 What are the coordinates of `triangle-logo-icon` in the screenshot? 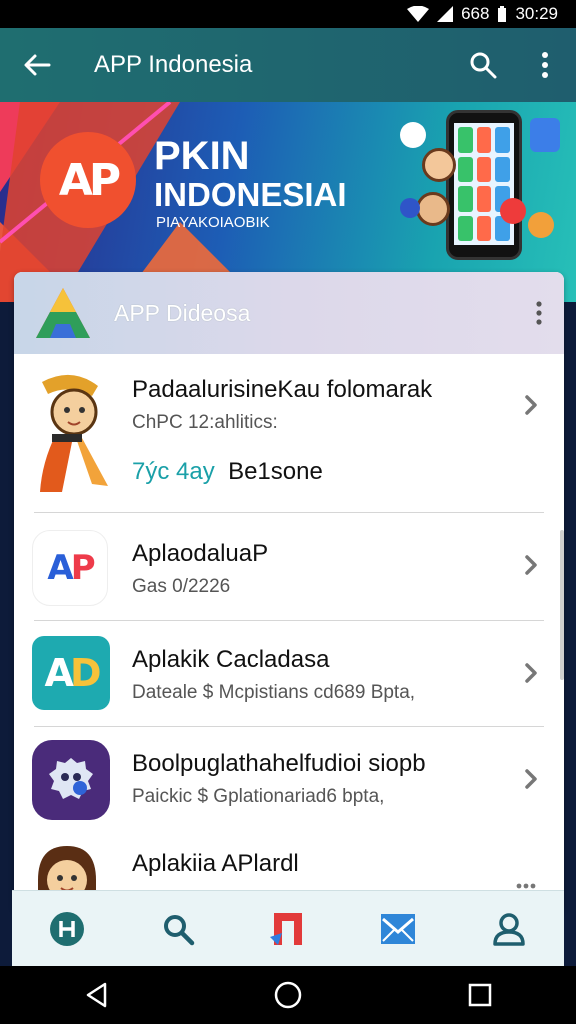 It's located at (63, 313).